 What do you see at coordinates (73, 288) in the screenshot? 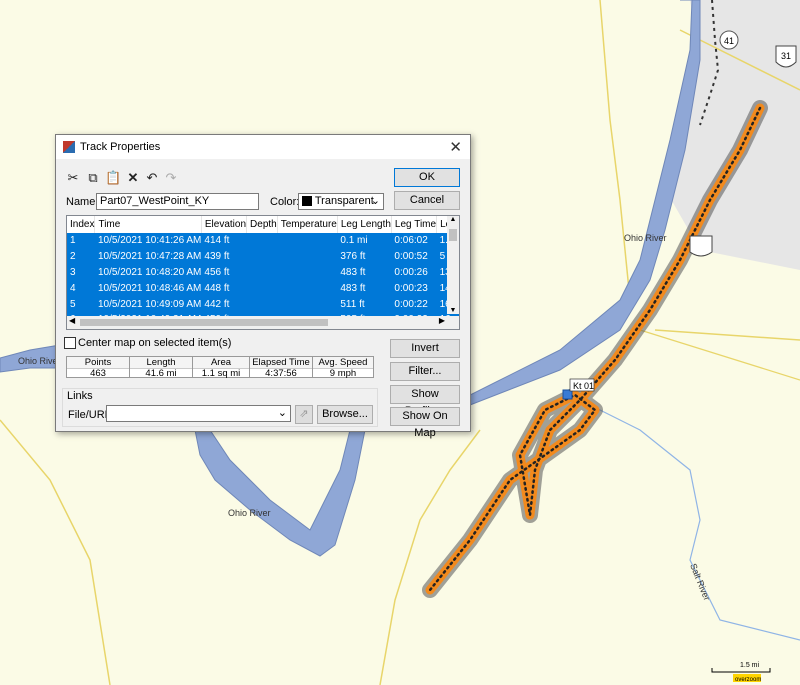
I see `table-cell: 4` at bounding box center [73, 288].